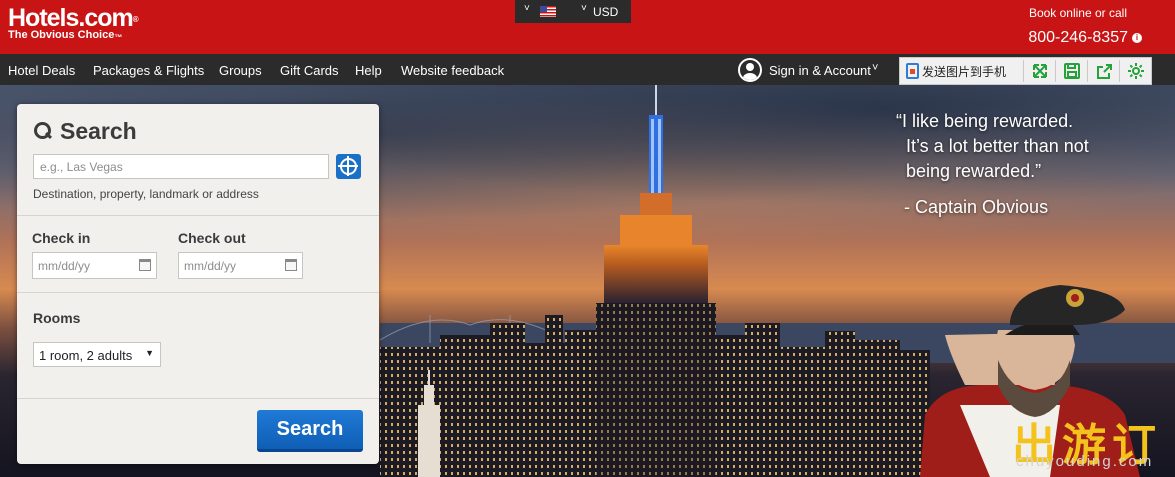 This screenshot has height=477, width=1175. Describe the element at coordinates (452, 70) in the screenshot. I see `nav-website-feedback: Website feedback` at that location.